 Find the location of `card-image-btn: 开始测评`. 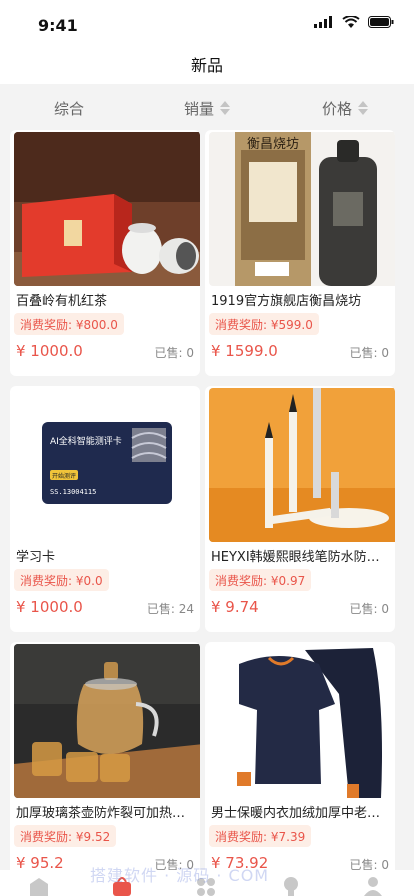

card-image-btn: 开始测评 is located at coordinates (64, 476).